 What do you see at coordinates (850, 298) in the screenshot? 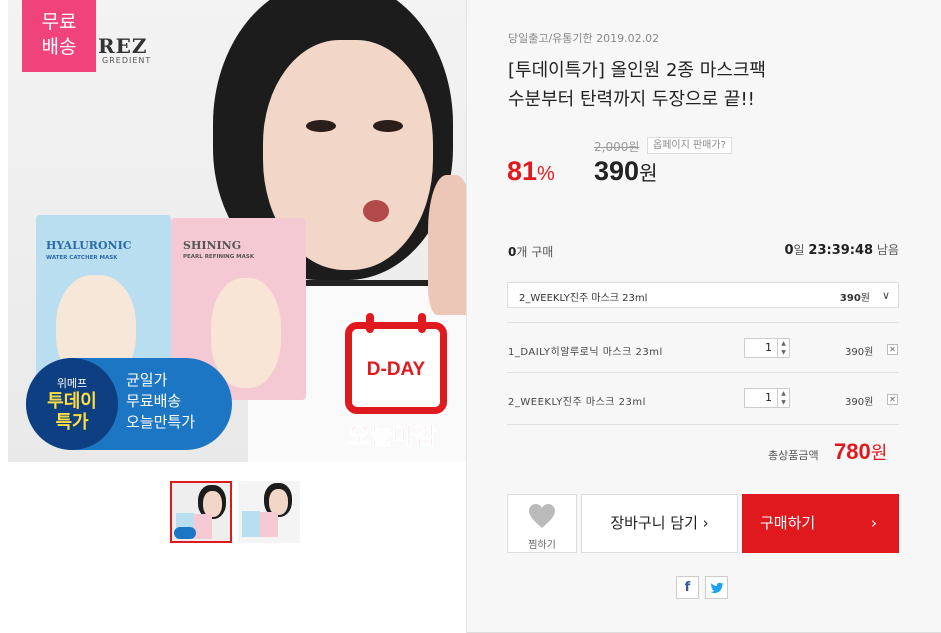
I see `option-price-number: 390` at bounding box center [850, 298].